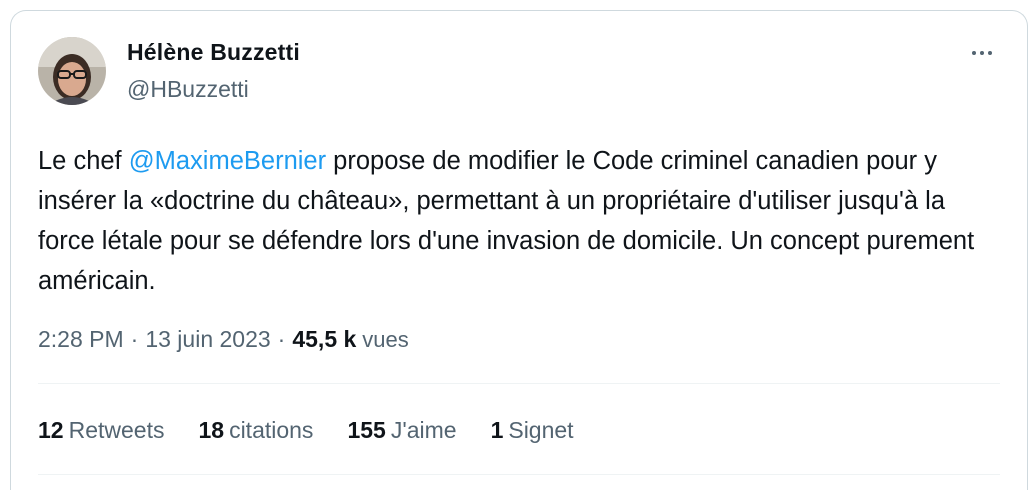 This screenshot has width=1030, height=490. I want to click on bookmarks-label: Signet, so click(541, 430).